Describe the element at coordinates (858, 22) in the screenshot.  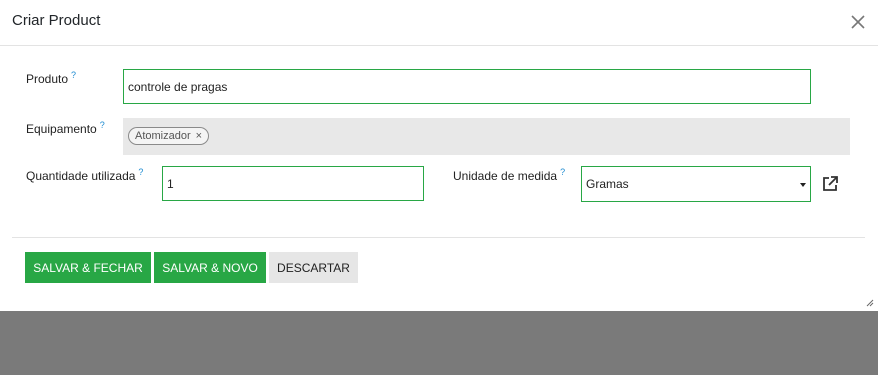
I see `close-icon` at that location.